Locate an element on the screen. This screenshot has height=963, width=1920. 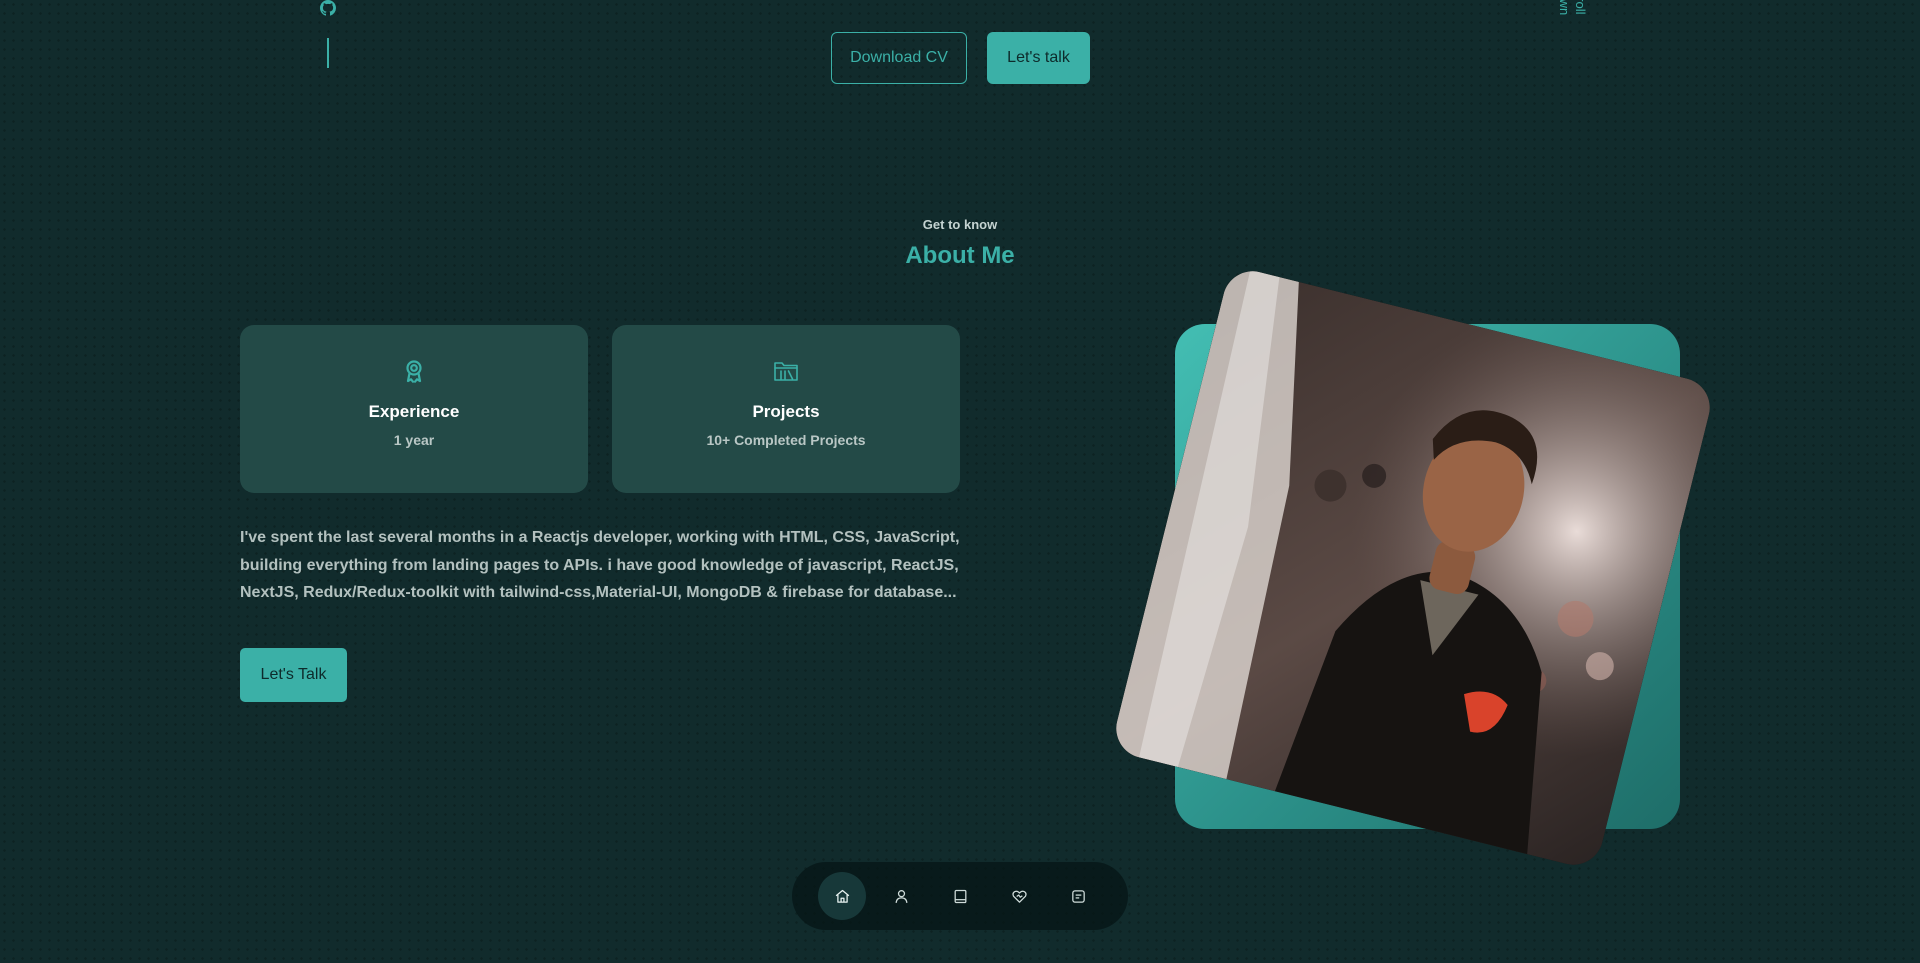
section-title: About Me is located at coordinates (960, 255).